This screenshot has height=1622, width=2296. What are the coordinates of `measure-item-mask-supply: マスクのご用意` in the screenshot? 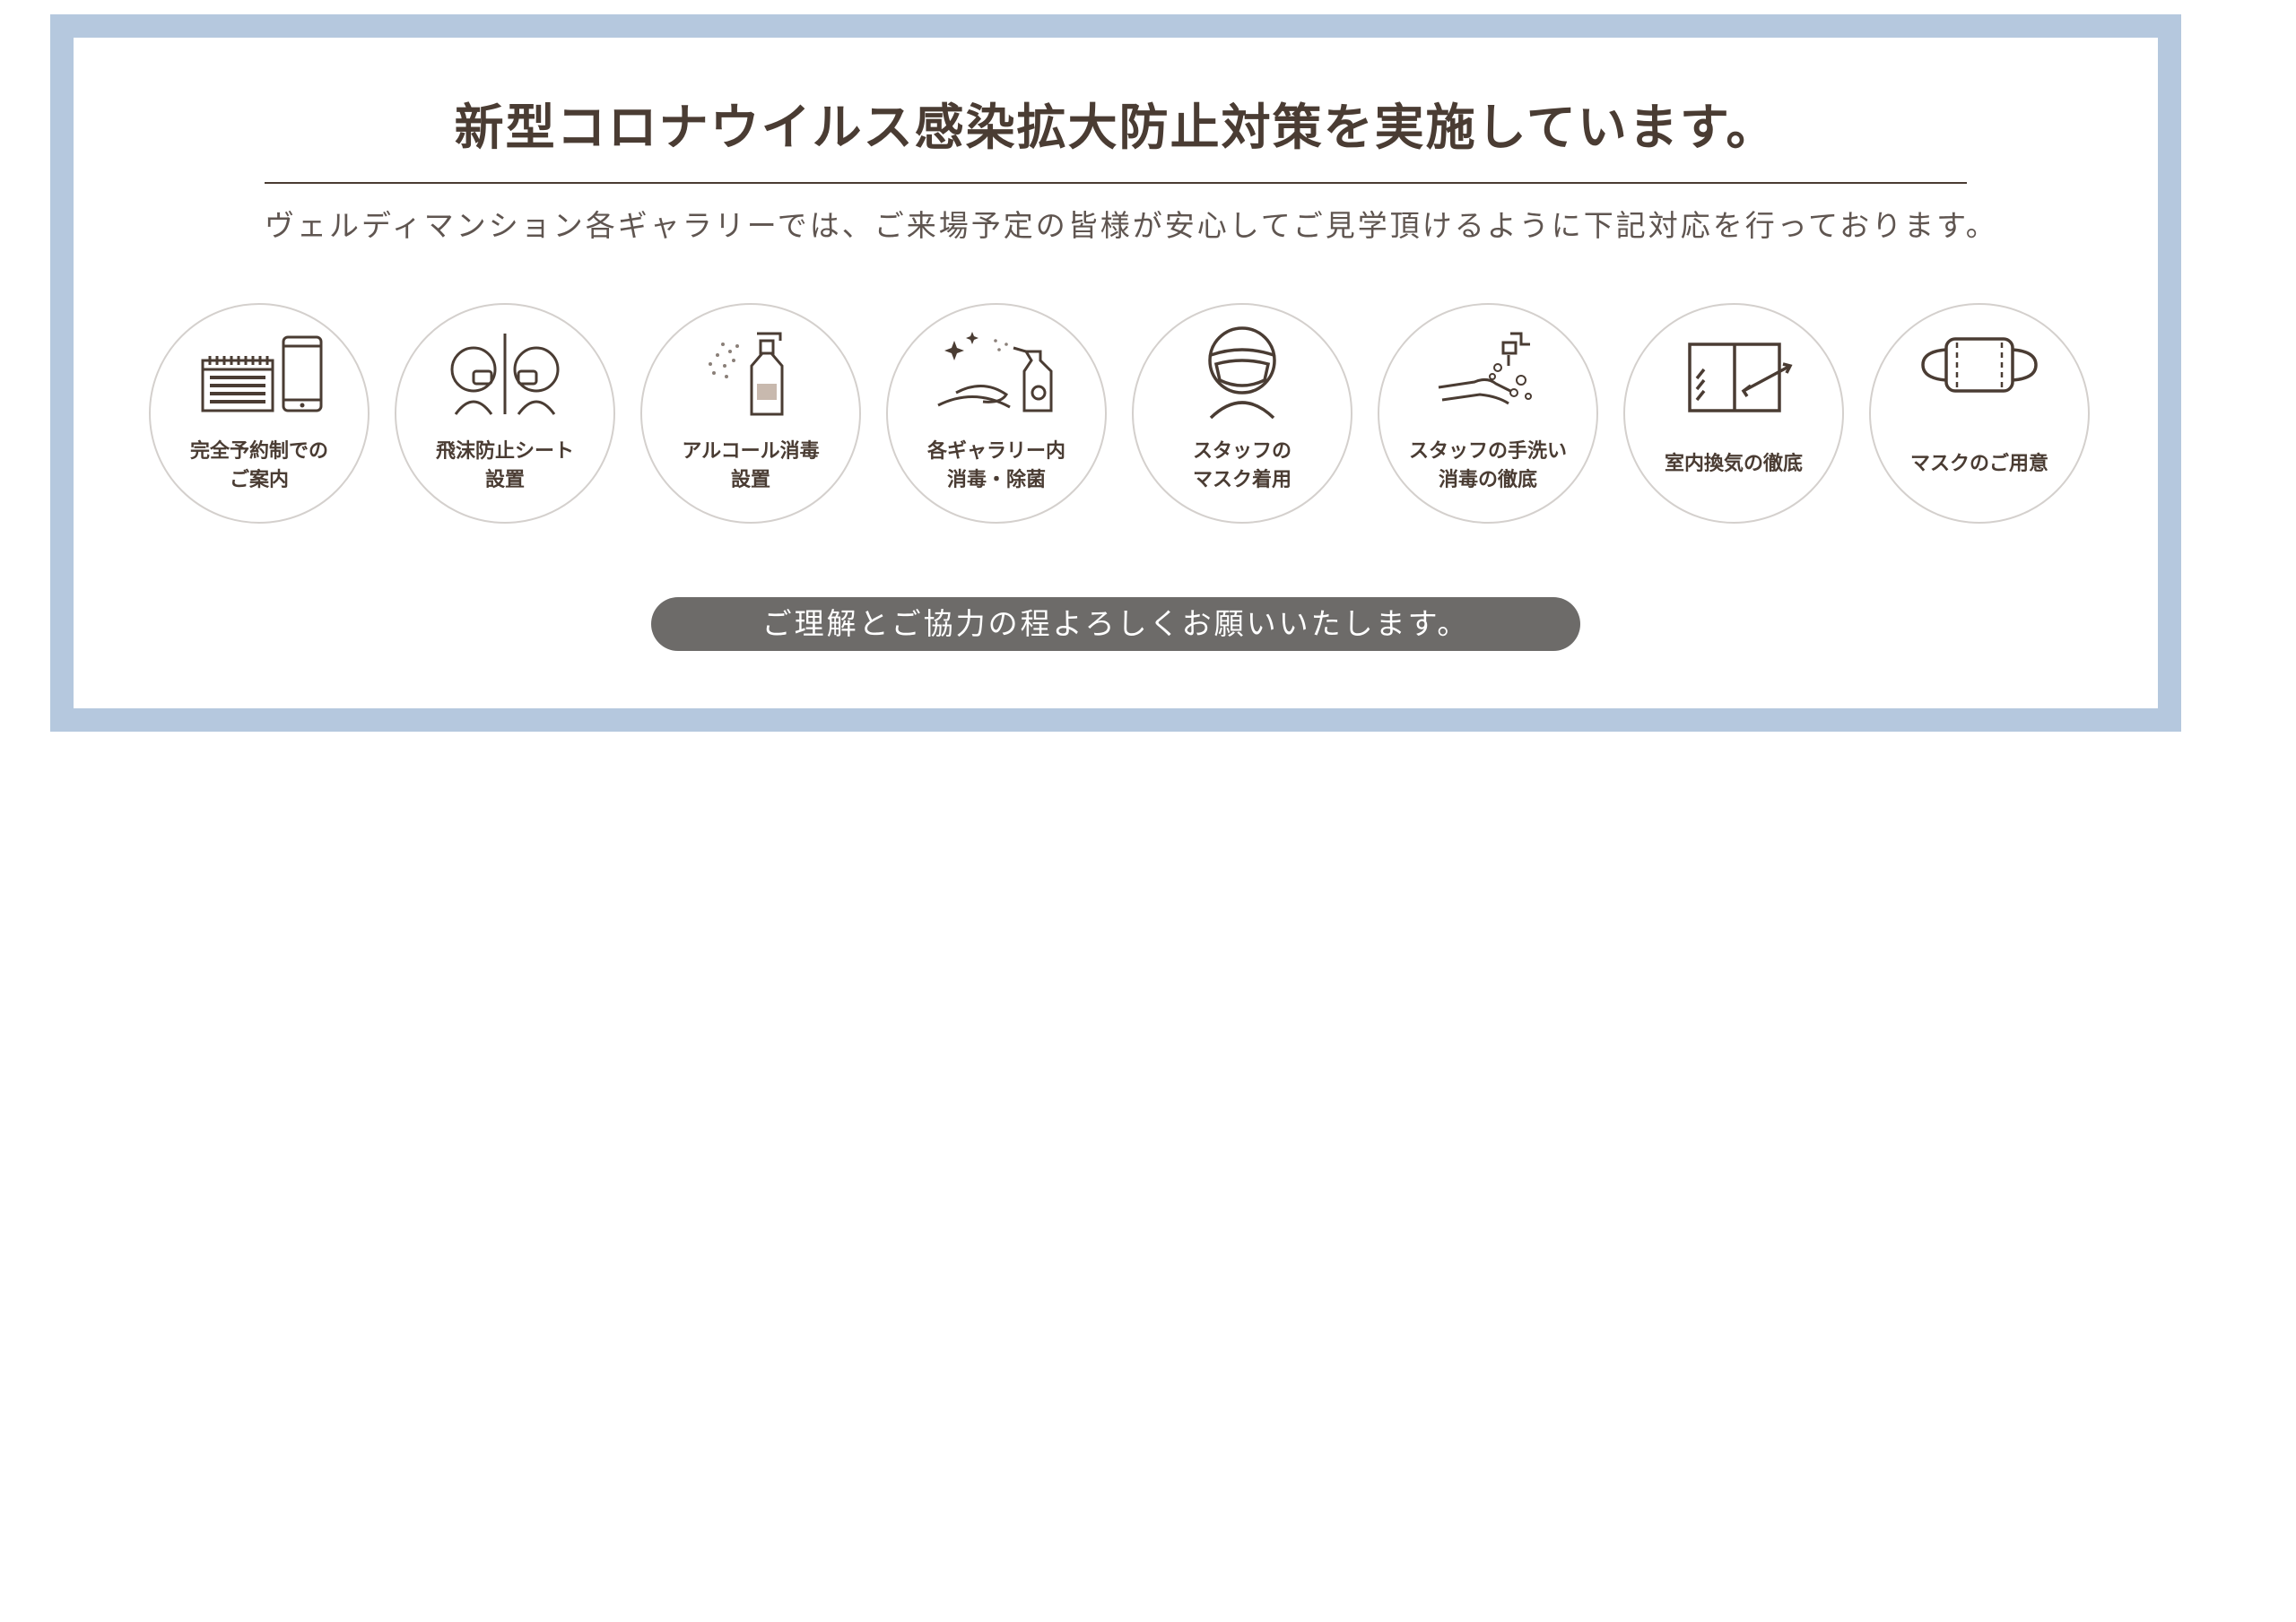 It's located at (1979, 413).